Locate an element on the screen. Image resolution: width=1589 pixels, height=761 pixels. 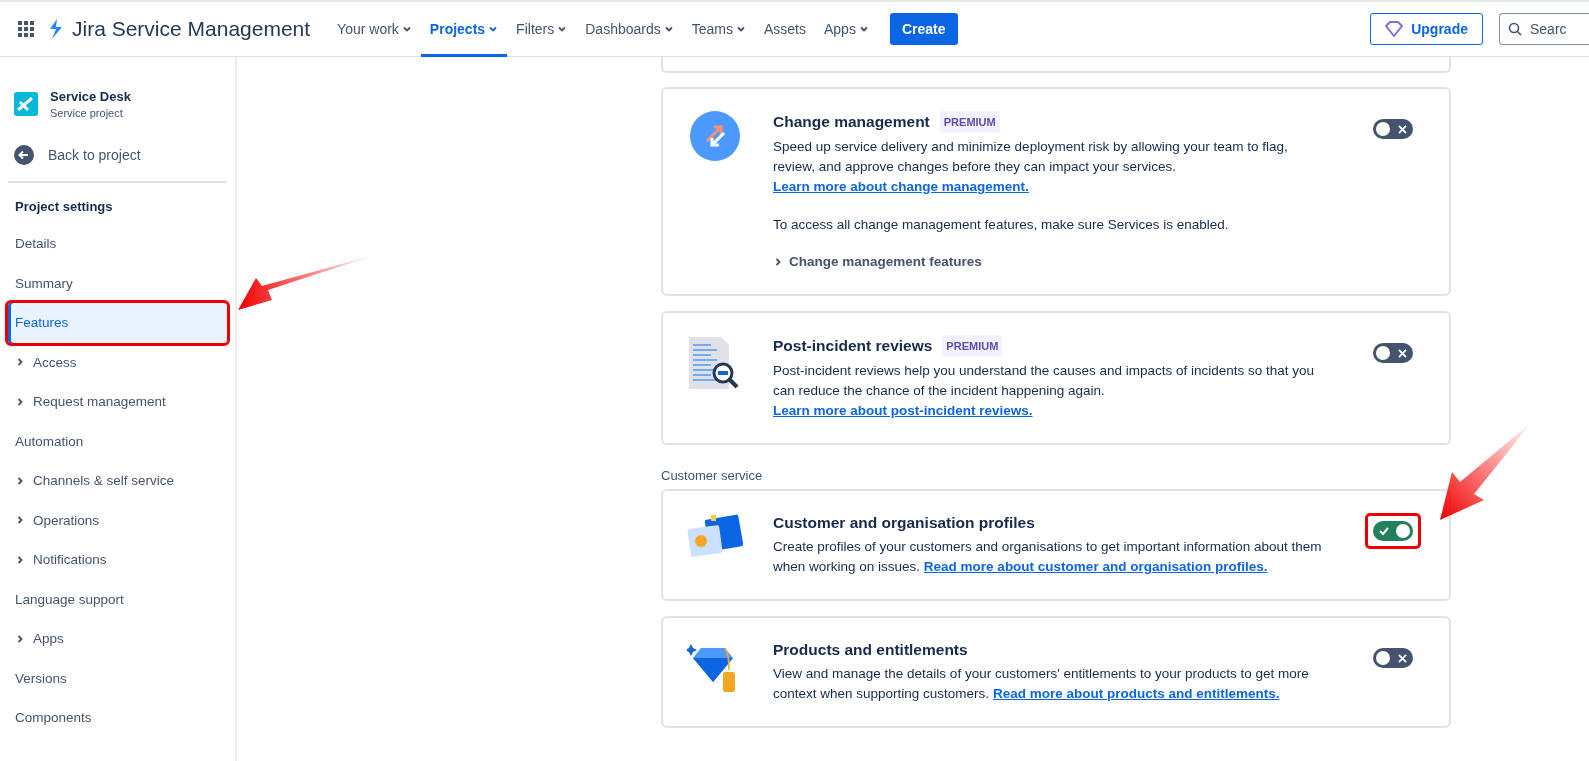
chevron-right-icon is located at coordinates (778, 262).